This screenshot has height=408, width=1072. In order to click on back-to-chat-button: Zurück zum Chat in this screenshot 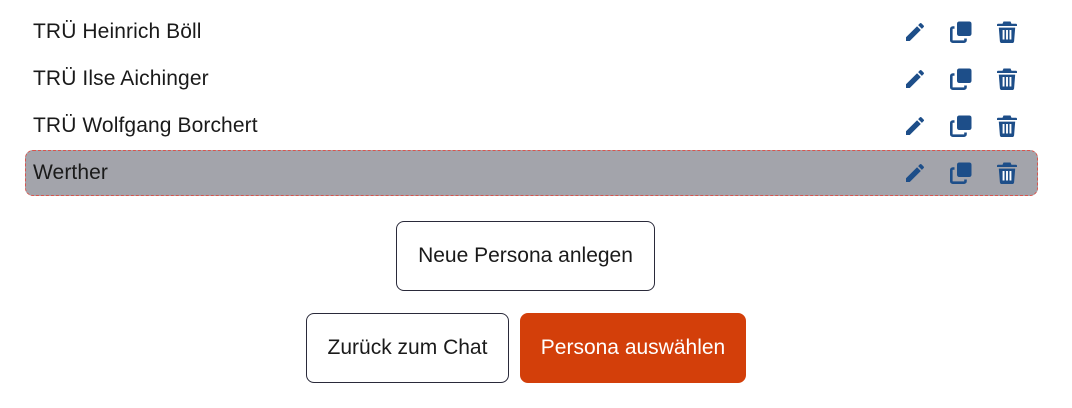, I will do `click(407, 348)`.